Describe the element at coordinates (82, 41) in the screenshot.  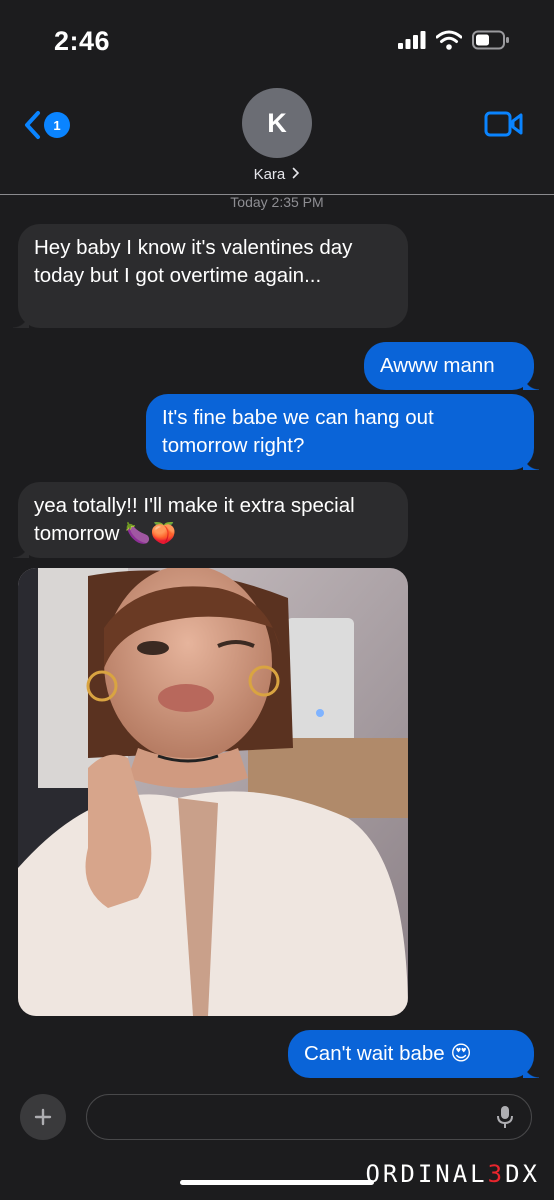
I see `status-time: 2:46` at that location.